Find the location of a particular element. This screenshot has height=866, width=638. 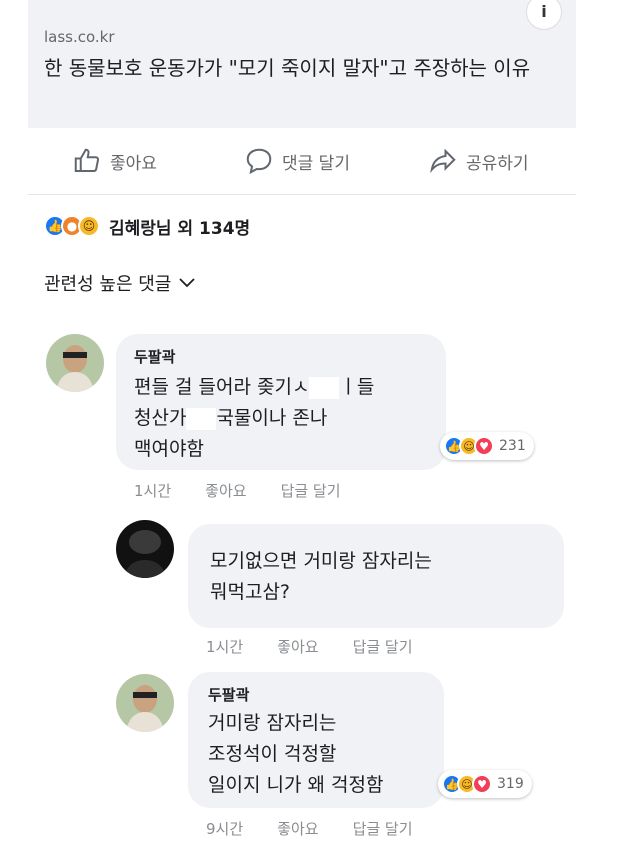

comment-line: 거미랑 잠자리는 is located at coordinates (272, 723).